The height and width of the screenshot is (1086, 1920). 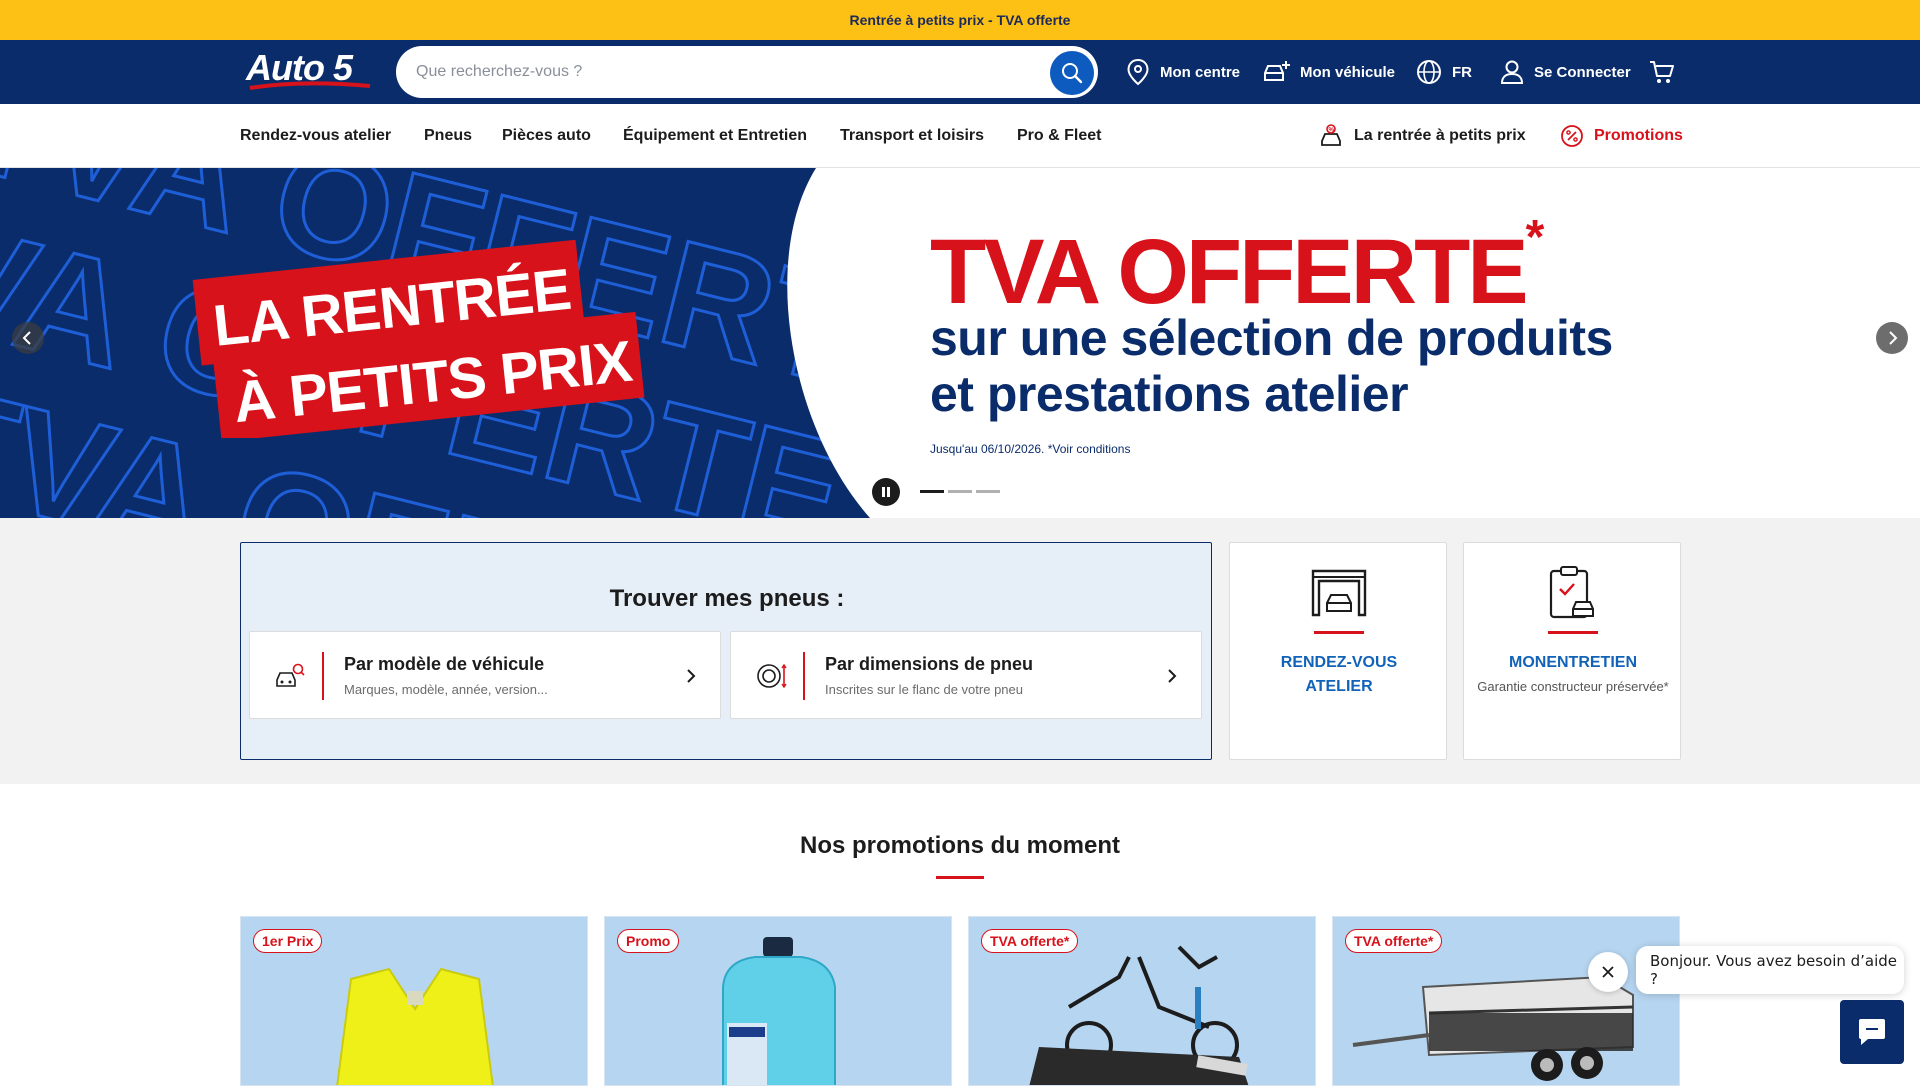 What do you see at coordinates (716, 72) in the screenshot?
I see `search-input` at bounding box center [716, 72].